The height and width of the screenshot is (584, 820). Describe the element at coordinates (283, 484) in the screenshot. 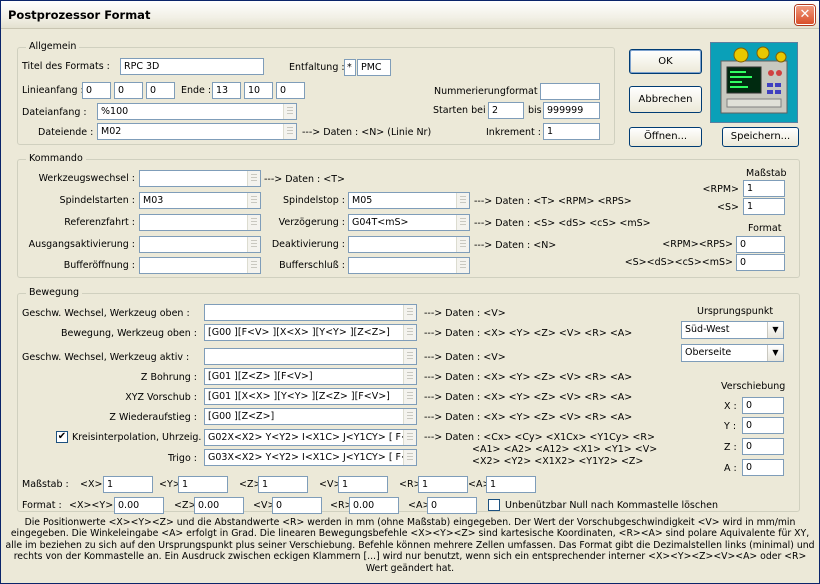

I see `m-z-input: 1` at that location.